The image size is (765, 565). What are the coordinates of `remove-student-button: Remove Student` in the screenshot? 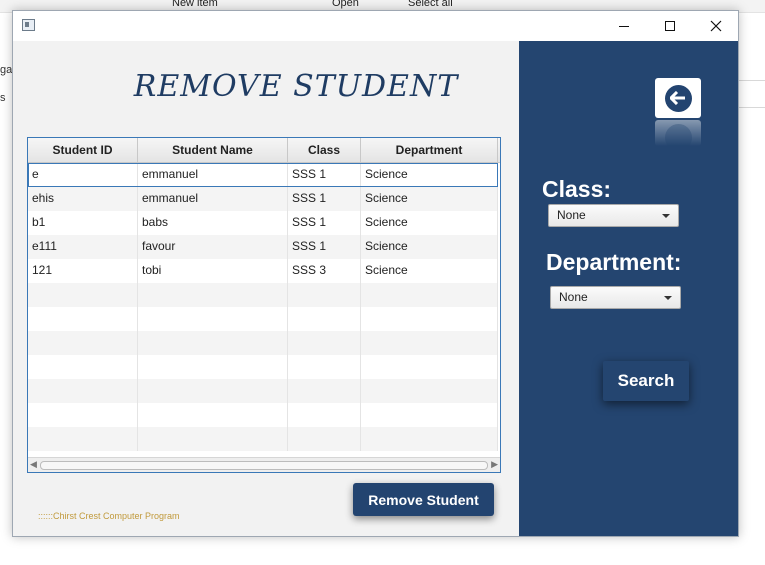 It's located at (423, 499).